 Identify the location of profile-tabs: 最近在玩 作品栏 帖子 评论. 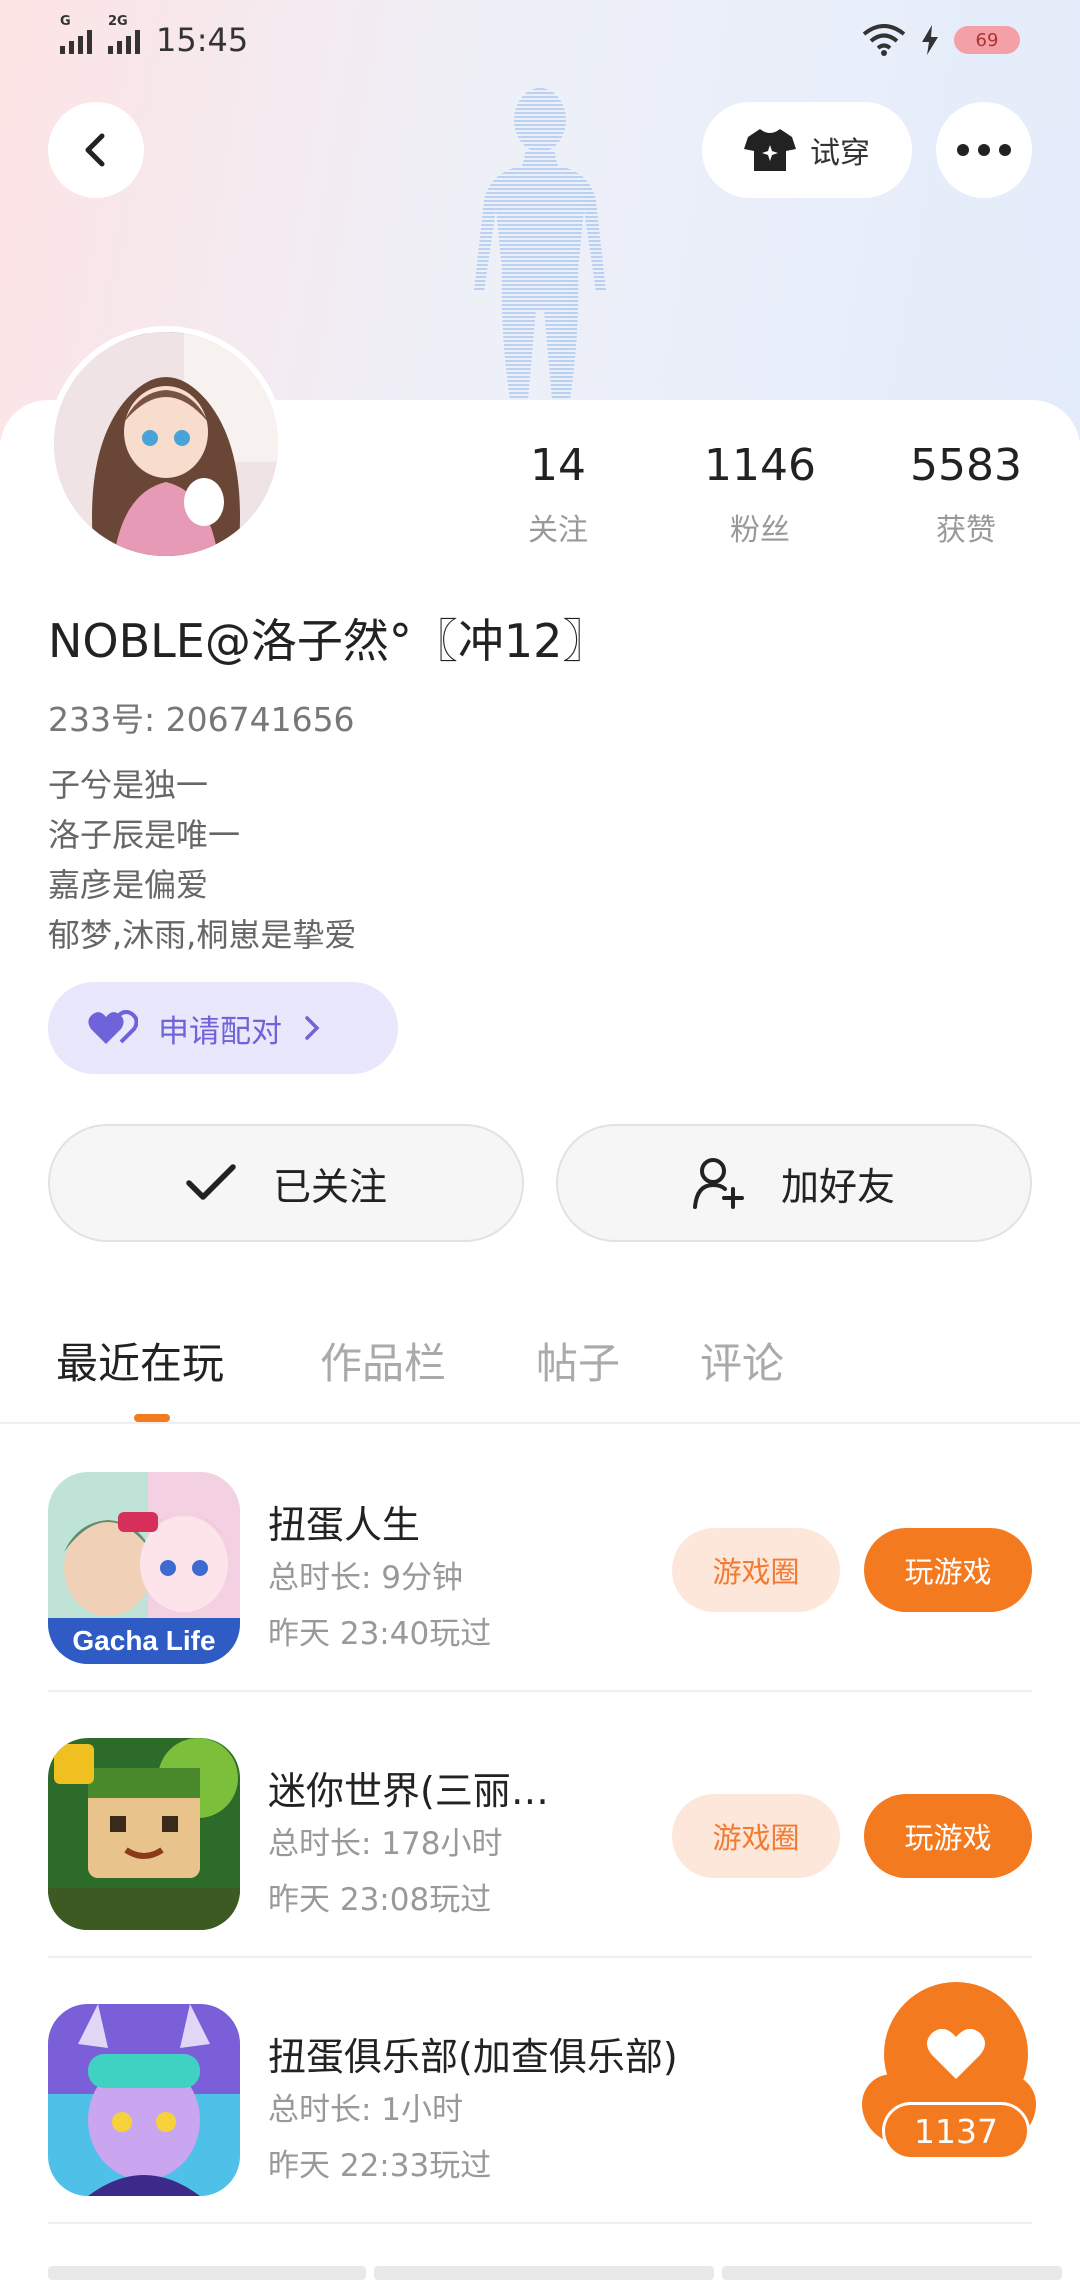
(540, 1362).